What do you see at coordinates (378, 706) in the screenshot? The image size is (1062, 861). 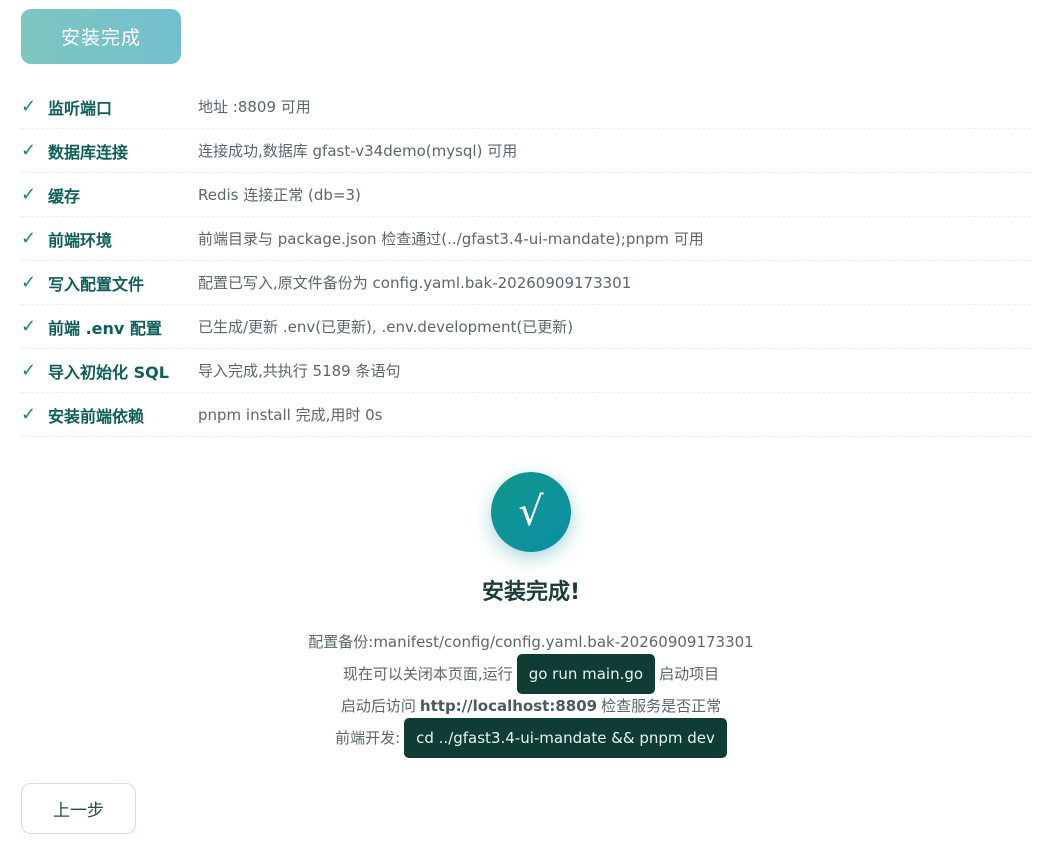 I see `visit-prefix: 启动后访问` at bounding box center [378, 706].